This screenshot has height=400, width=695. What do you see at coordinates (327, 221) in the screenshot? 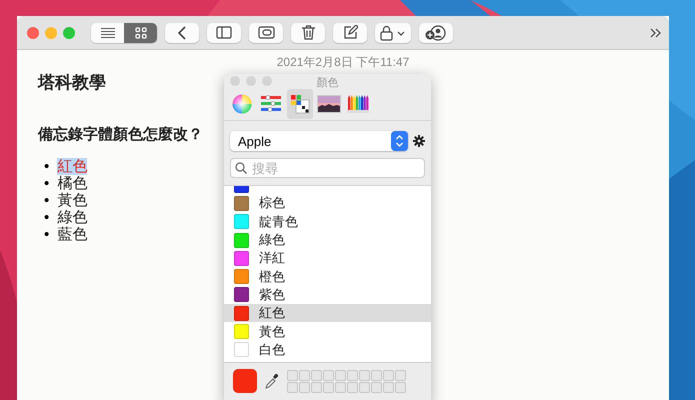
I see `color-list-item: 靛青色` at bounding box center [327, 221].